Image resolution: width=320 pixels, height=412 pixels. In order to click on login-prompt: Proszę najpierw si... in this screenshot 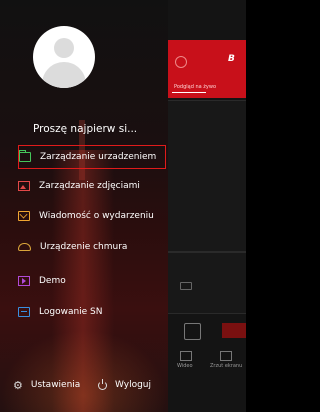, I will do `click(85, 129)`.